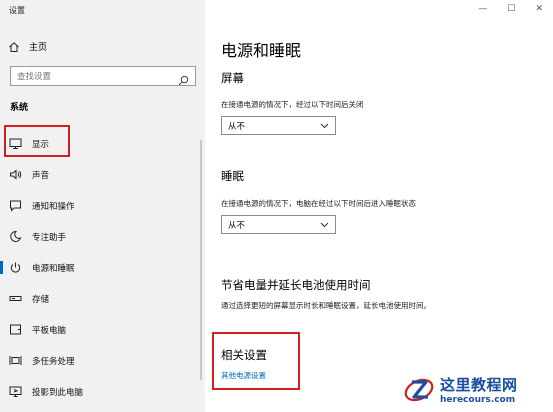 This screenshot has height=412, width=553. I want to click on search-input: 查找设置, so click(103, 76).